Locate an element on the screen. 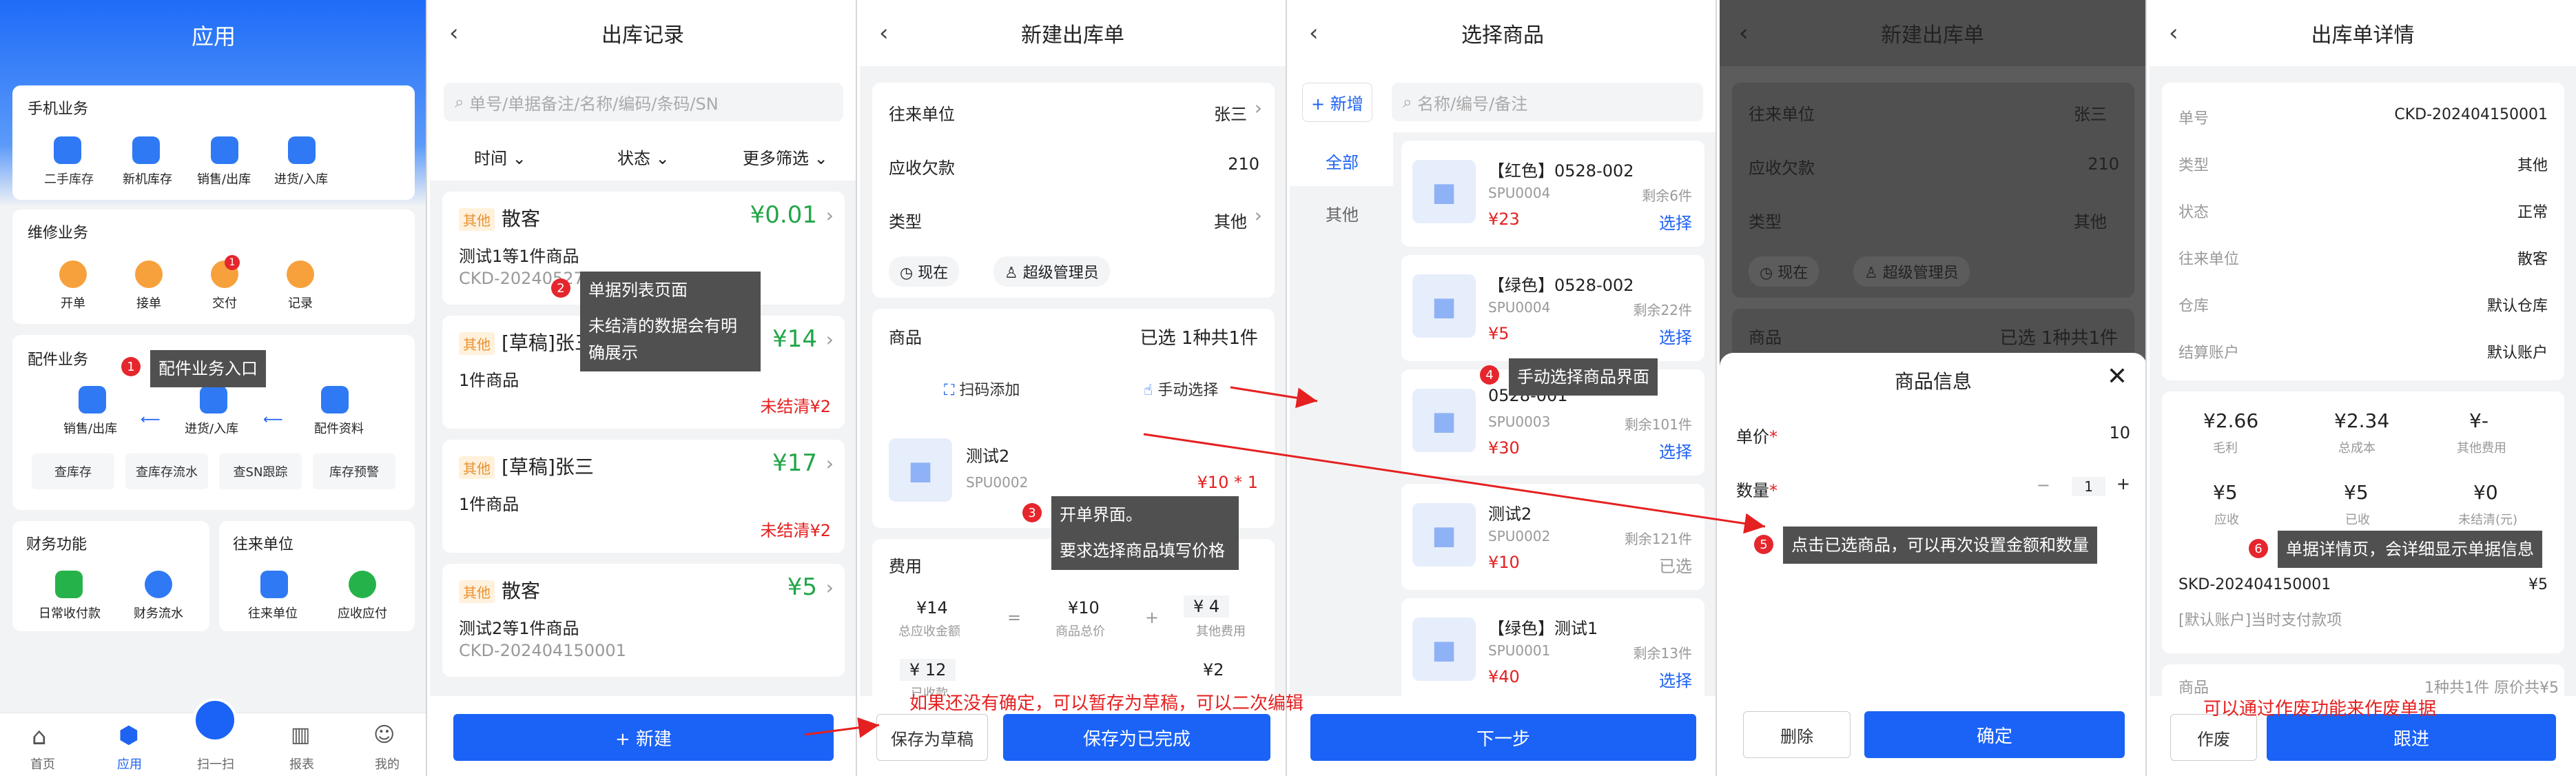 The height and width of the screenshot is (776, 2576). product-price: ¥10 * 1 is located at coordinates (1227, 482).